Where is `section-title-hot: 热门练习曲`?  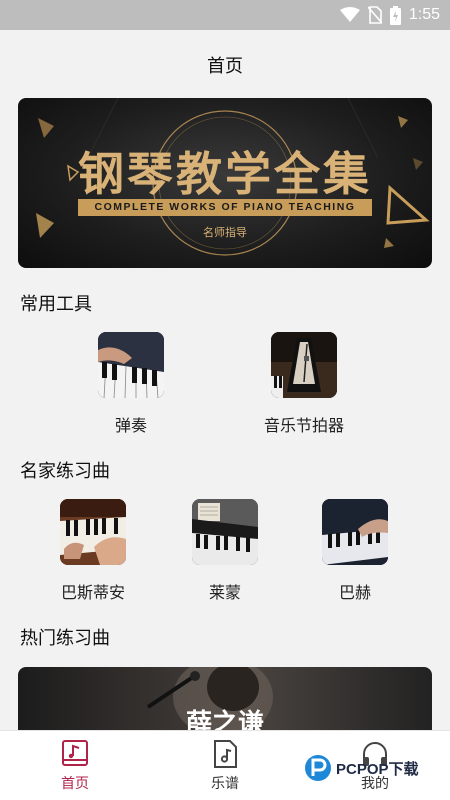 section-title-hot: 热门练习曲 is located at coordinates (65, 638).